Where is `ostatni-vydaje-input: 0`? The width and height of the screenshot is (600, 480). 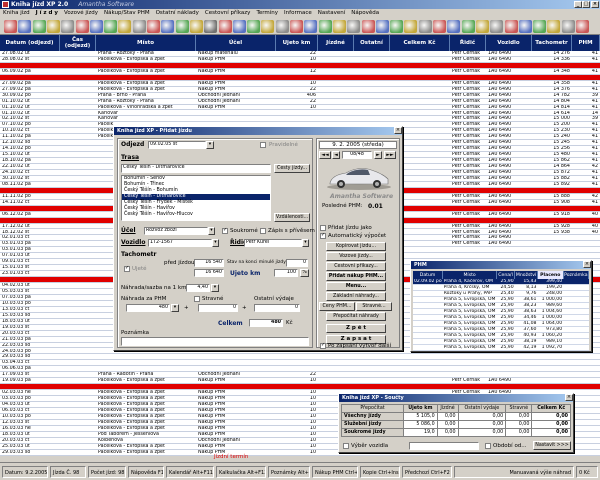
ostatni-vydaje-input: 0 is located at coordinates (277, 308).